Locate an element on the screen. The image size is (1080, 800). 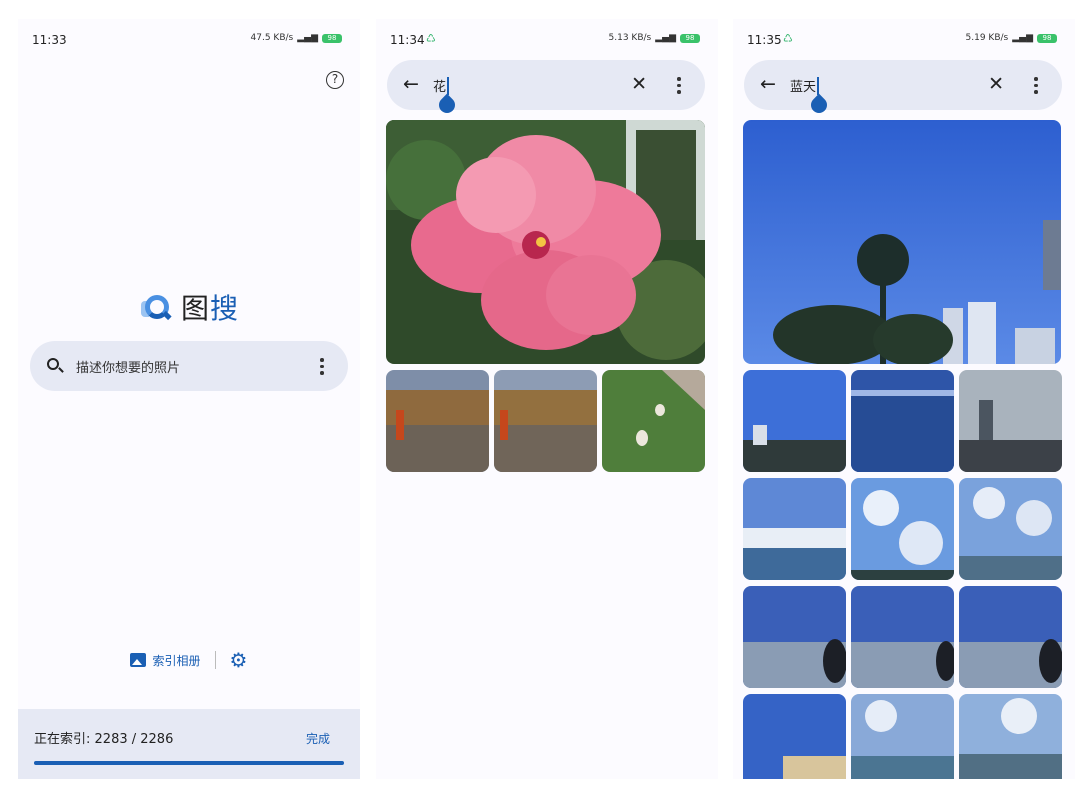
divider is located at coordinates (215, 660).